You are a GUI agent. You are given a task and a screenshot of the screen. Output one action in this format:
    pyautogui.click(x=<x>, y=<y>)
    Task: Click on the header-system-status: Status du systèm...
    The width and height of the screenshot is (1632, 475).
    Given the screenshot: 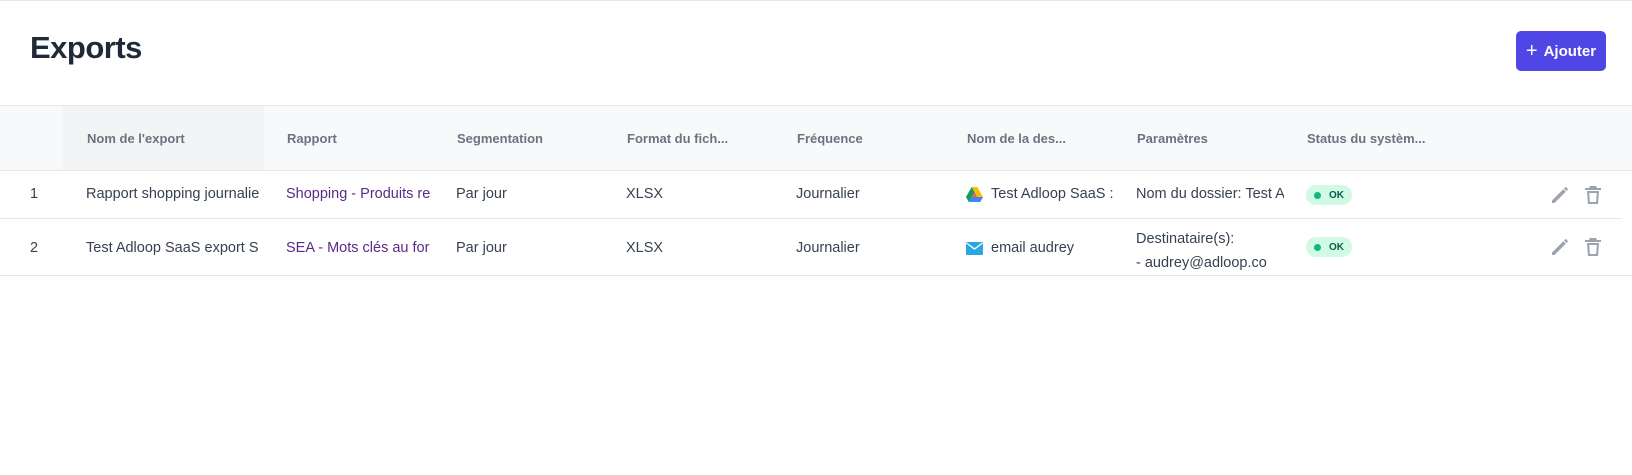 What is the action you would take?
    pyautogui.click(x=1366, y=138)
    